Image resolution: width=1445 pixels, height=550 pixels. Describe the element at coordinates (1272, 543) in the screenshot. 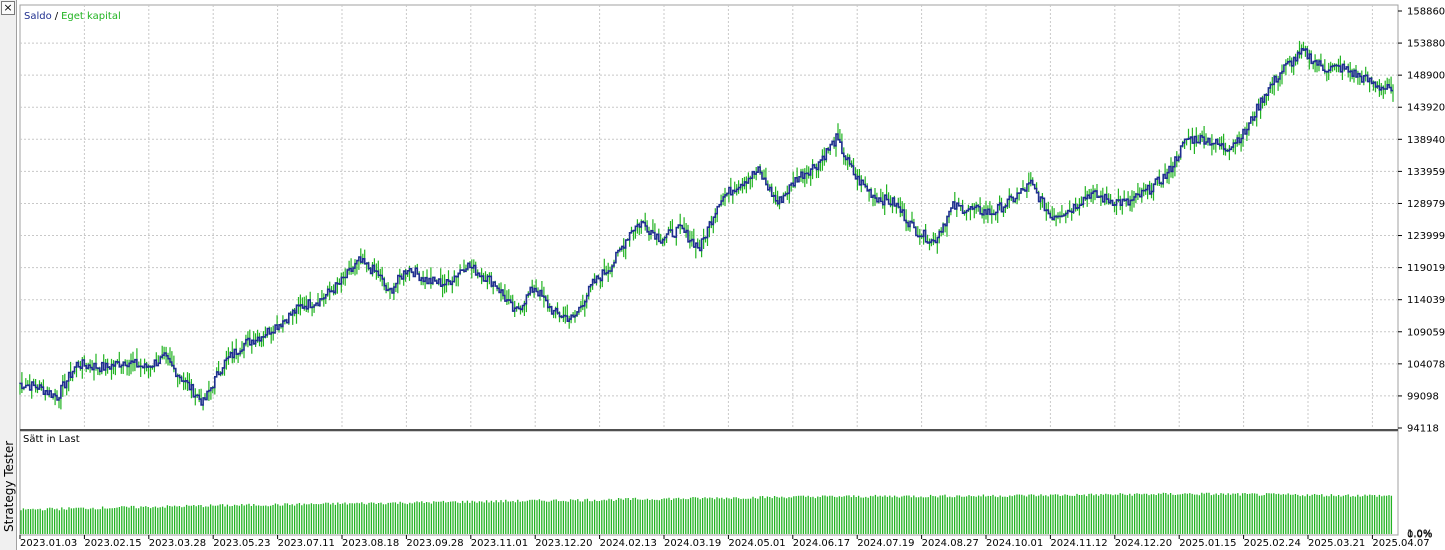

I see `x-tick-label: 2025.02.24` at that location.